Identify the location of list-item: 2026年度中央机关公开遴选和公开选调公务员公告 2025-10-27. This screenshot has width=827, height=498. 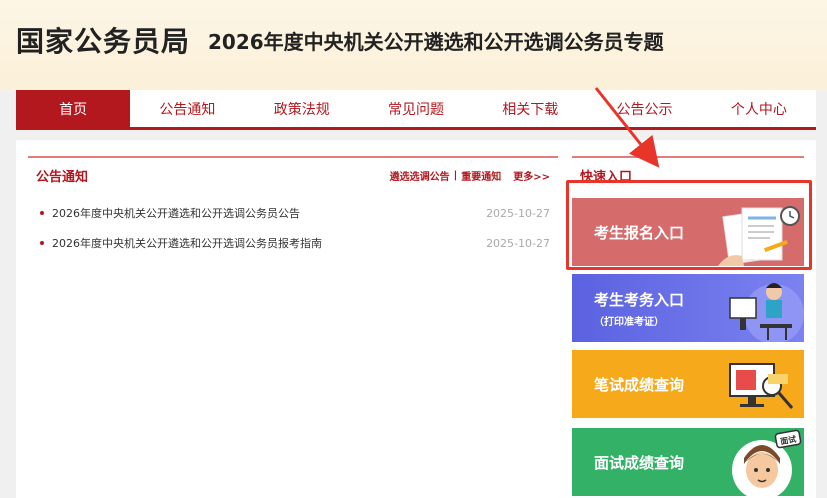
(295, 213).